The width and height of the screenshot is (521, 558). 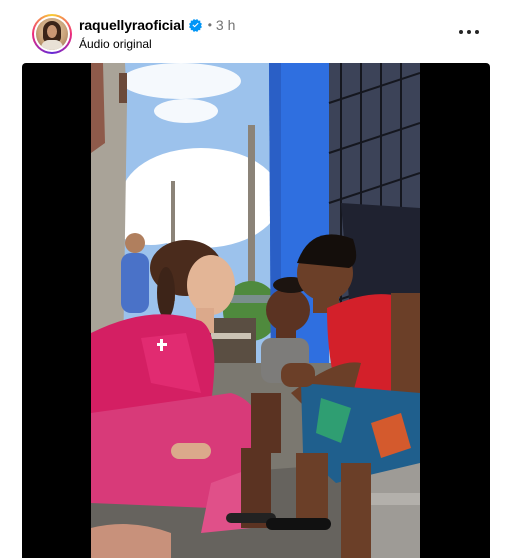 I want to click on avatar-inner, so click(x=52, y=34).